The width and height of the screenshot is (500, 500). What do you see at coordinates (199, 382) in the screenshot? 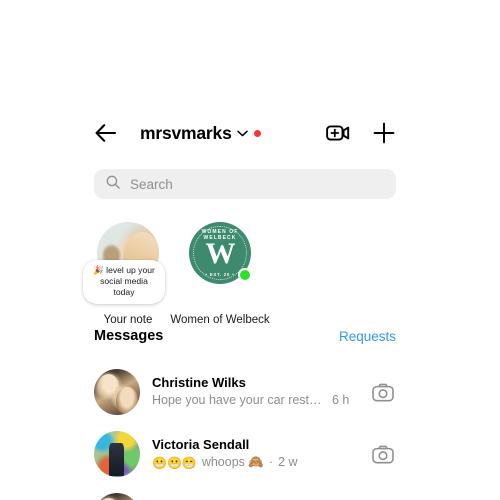
I see `conversation-name: Christine Wilks` at bounding box center [199, 382].